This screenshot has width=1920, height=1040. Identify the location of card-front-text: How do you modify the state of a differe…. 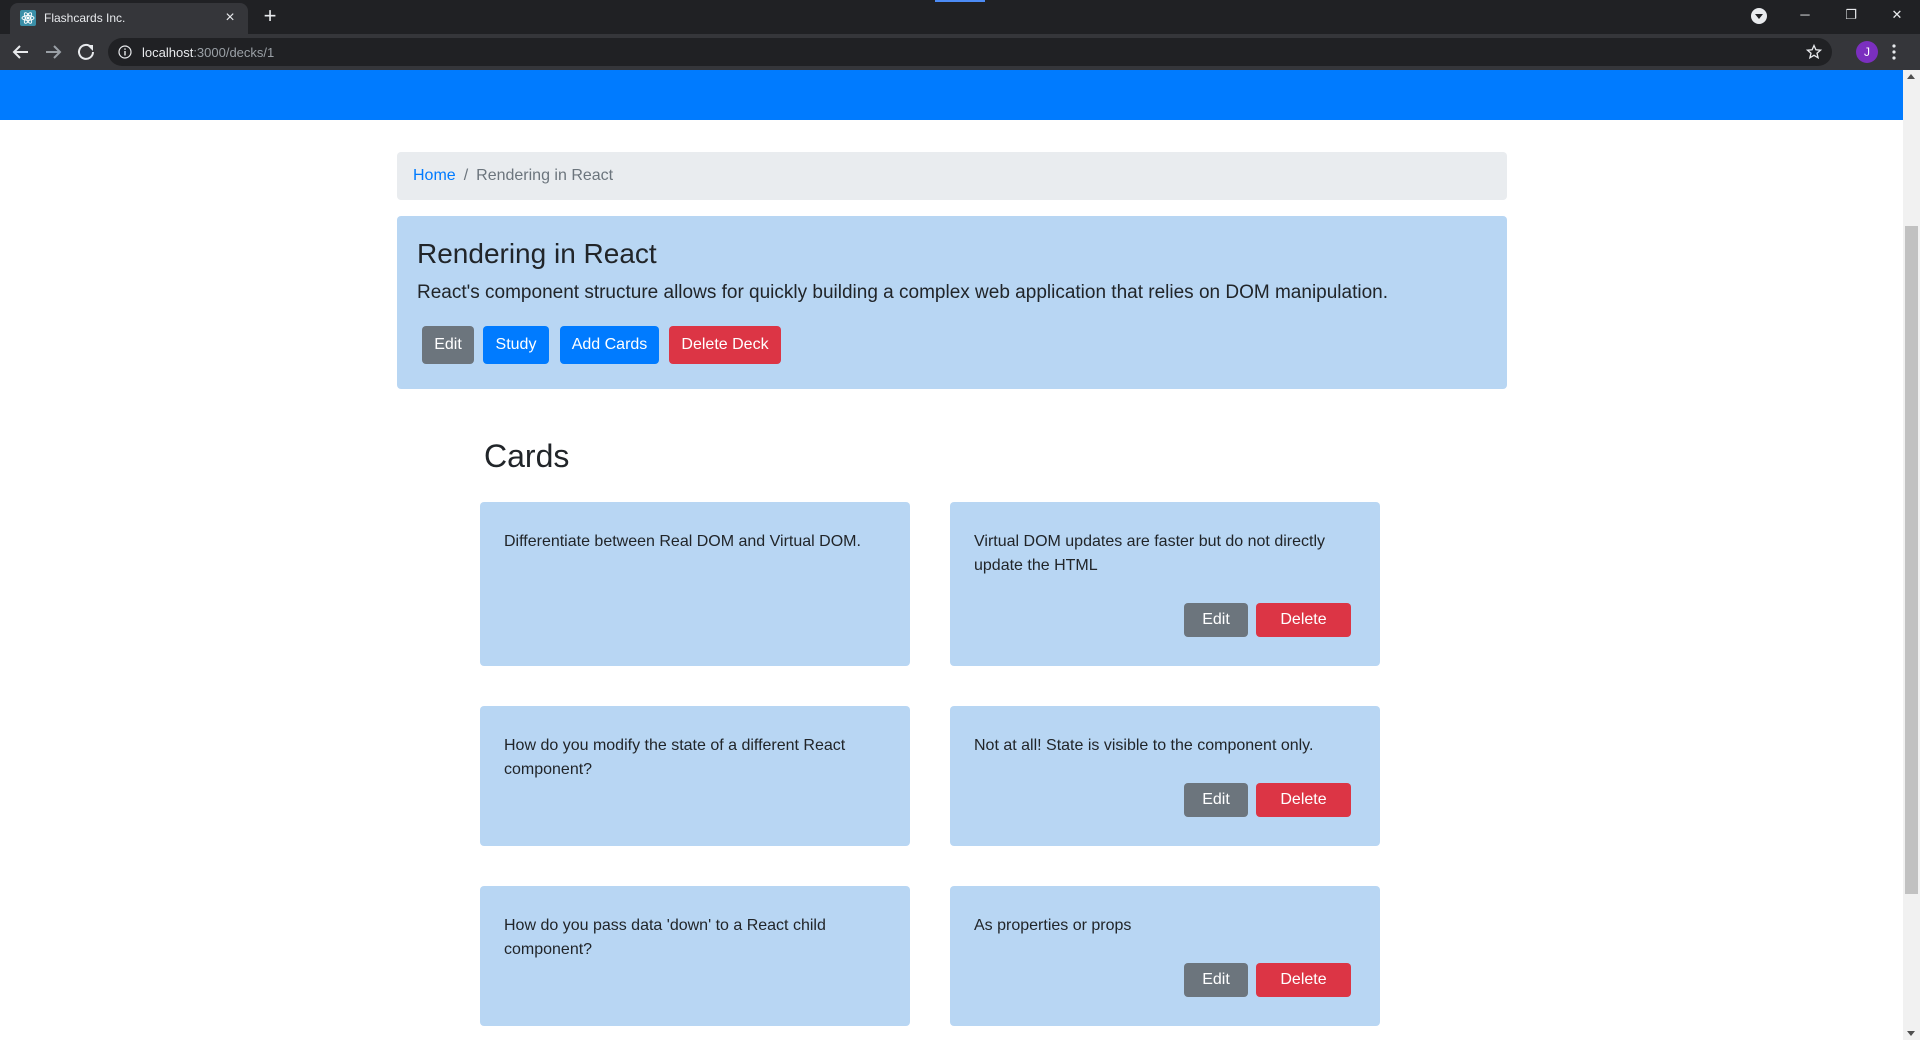
(675, 757).